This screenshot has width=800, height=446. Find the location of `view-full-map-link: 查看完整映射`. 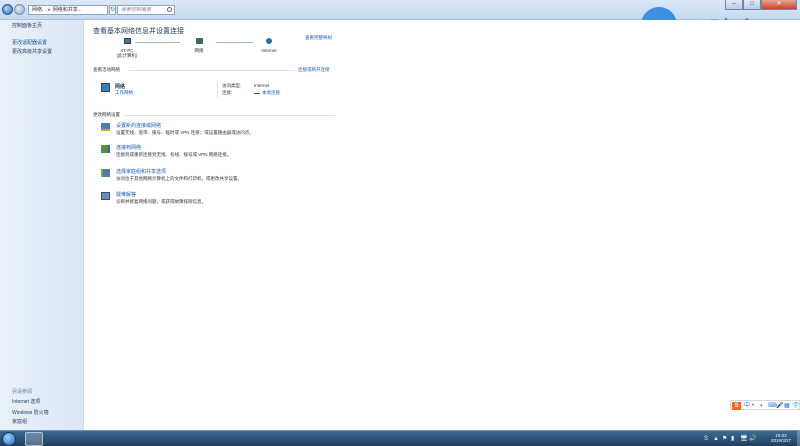

view-full-map-link: 查看完整映射 is located at coordinates (318, 38).